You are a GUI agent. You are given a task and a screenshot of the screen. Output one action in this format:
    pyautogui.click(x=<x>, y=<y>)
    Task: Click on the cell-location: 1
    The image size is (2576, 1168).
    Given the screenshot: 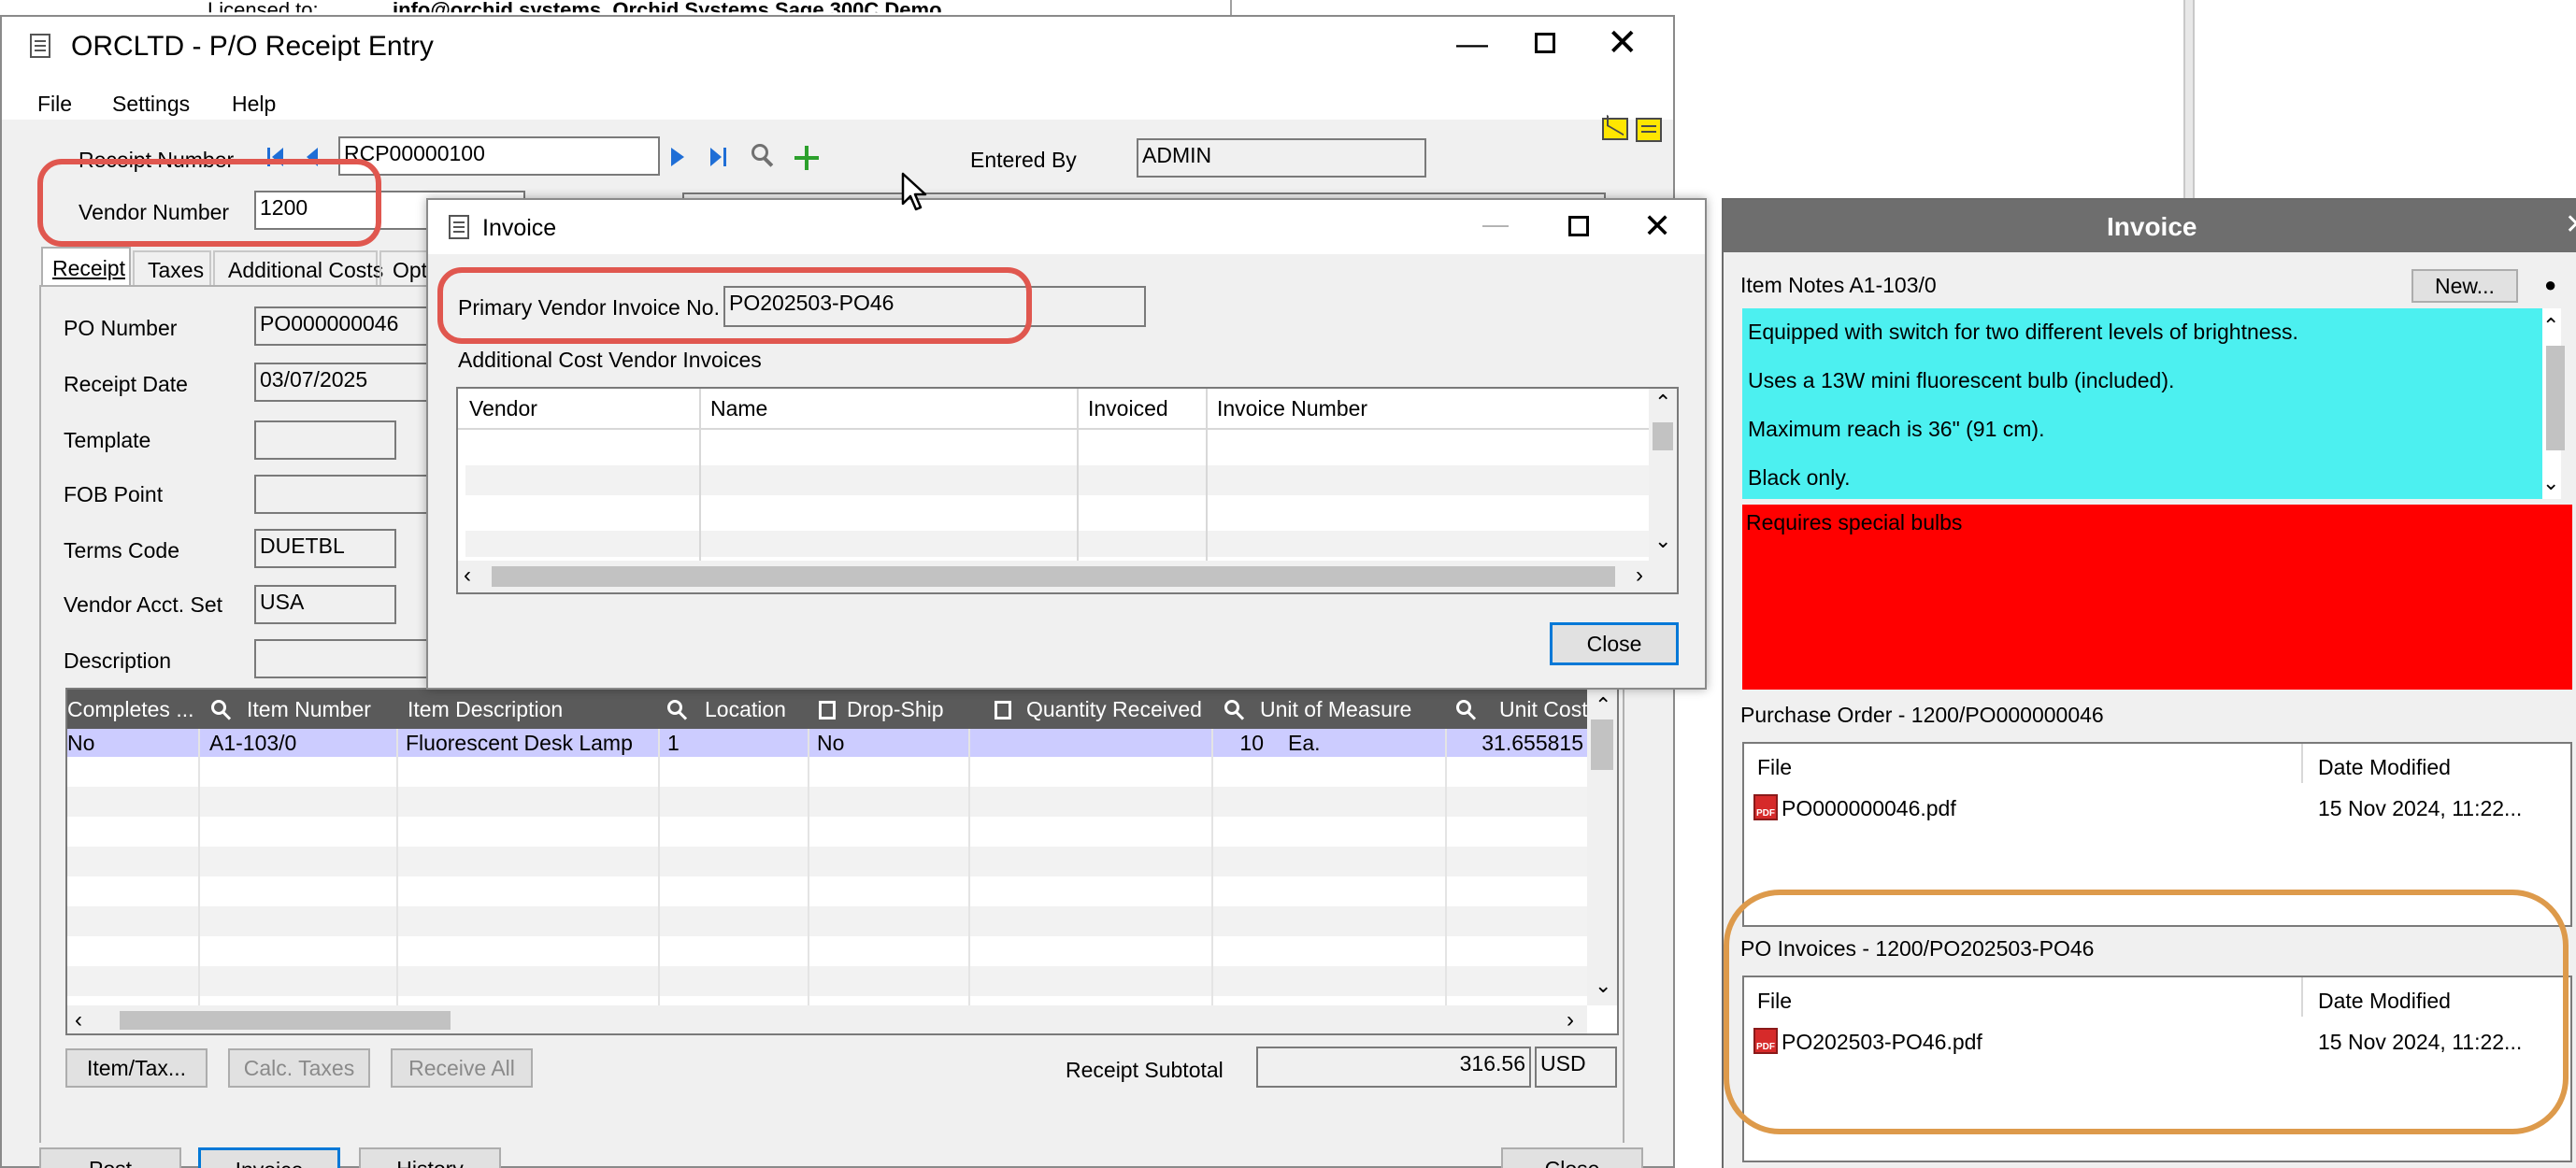 What is the action you would take?
    pyautogui.click(x=673, y=742)
    